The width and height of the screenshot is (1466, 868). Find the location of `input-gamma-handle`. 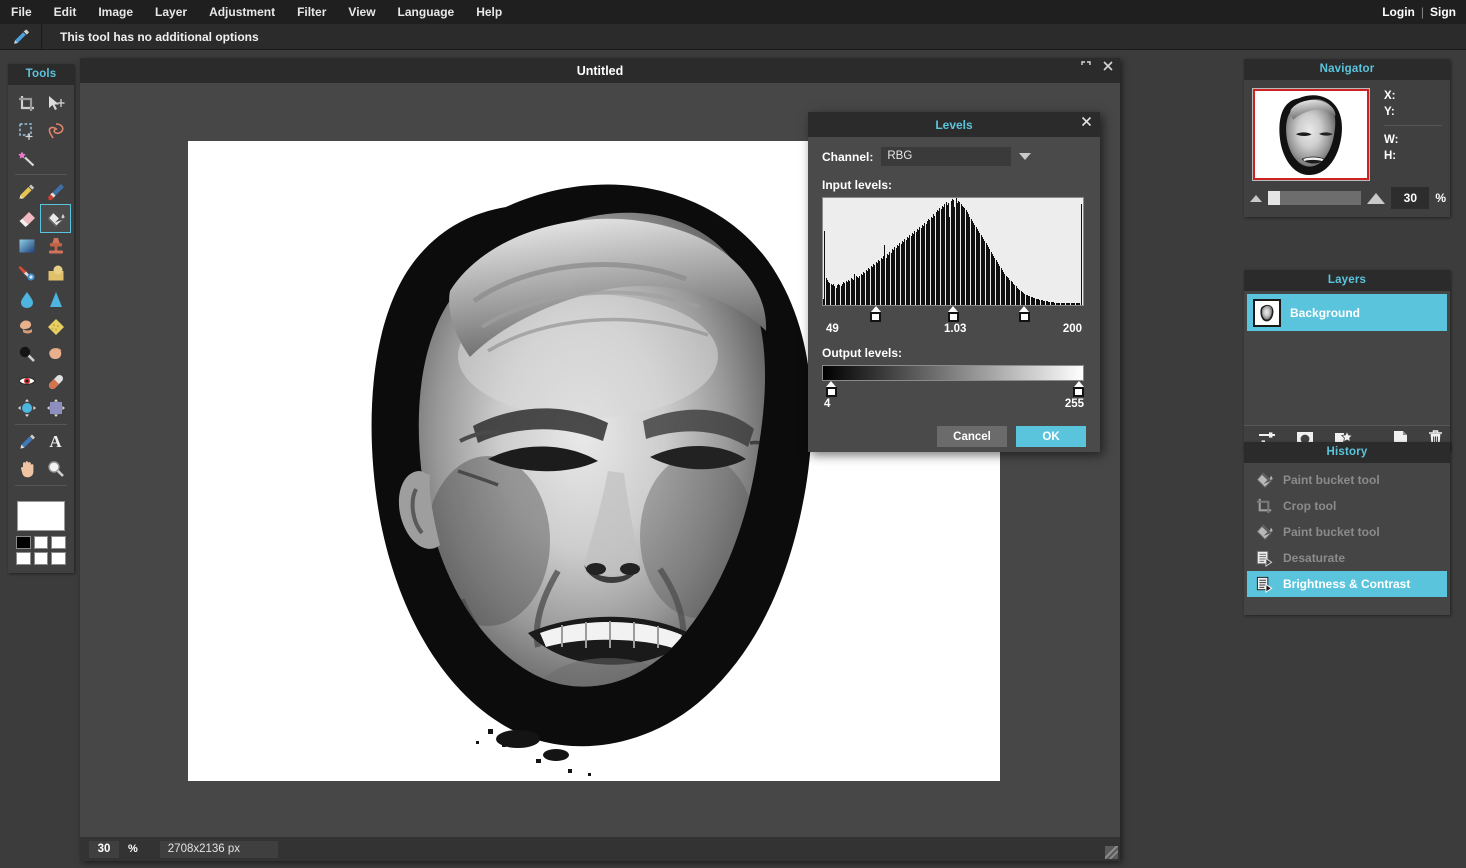

input-gamma-handle is located at coordinates (953, 314).